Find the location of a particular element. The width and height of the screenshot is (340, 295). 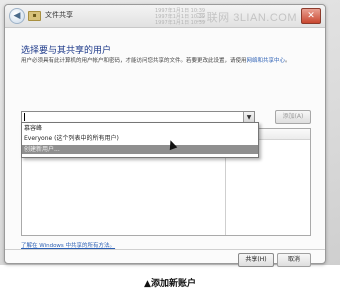

dropdown-item: Everyone (这个列表中的所有用户) is located at coordinates (140, 138).